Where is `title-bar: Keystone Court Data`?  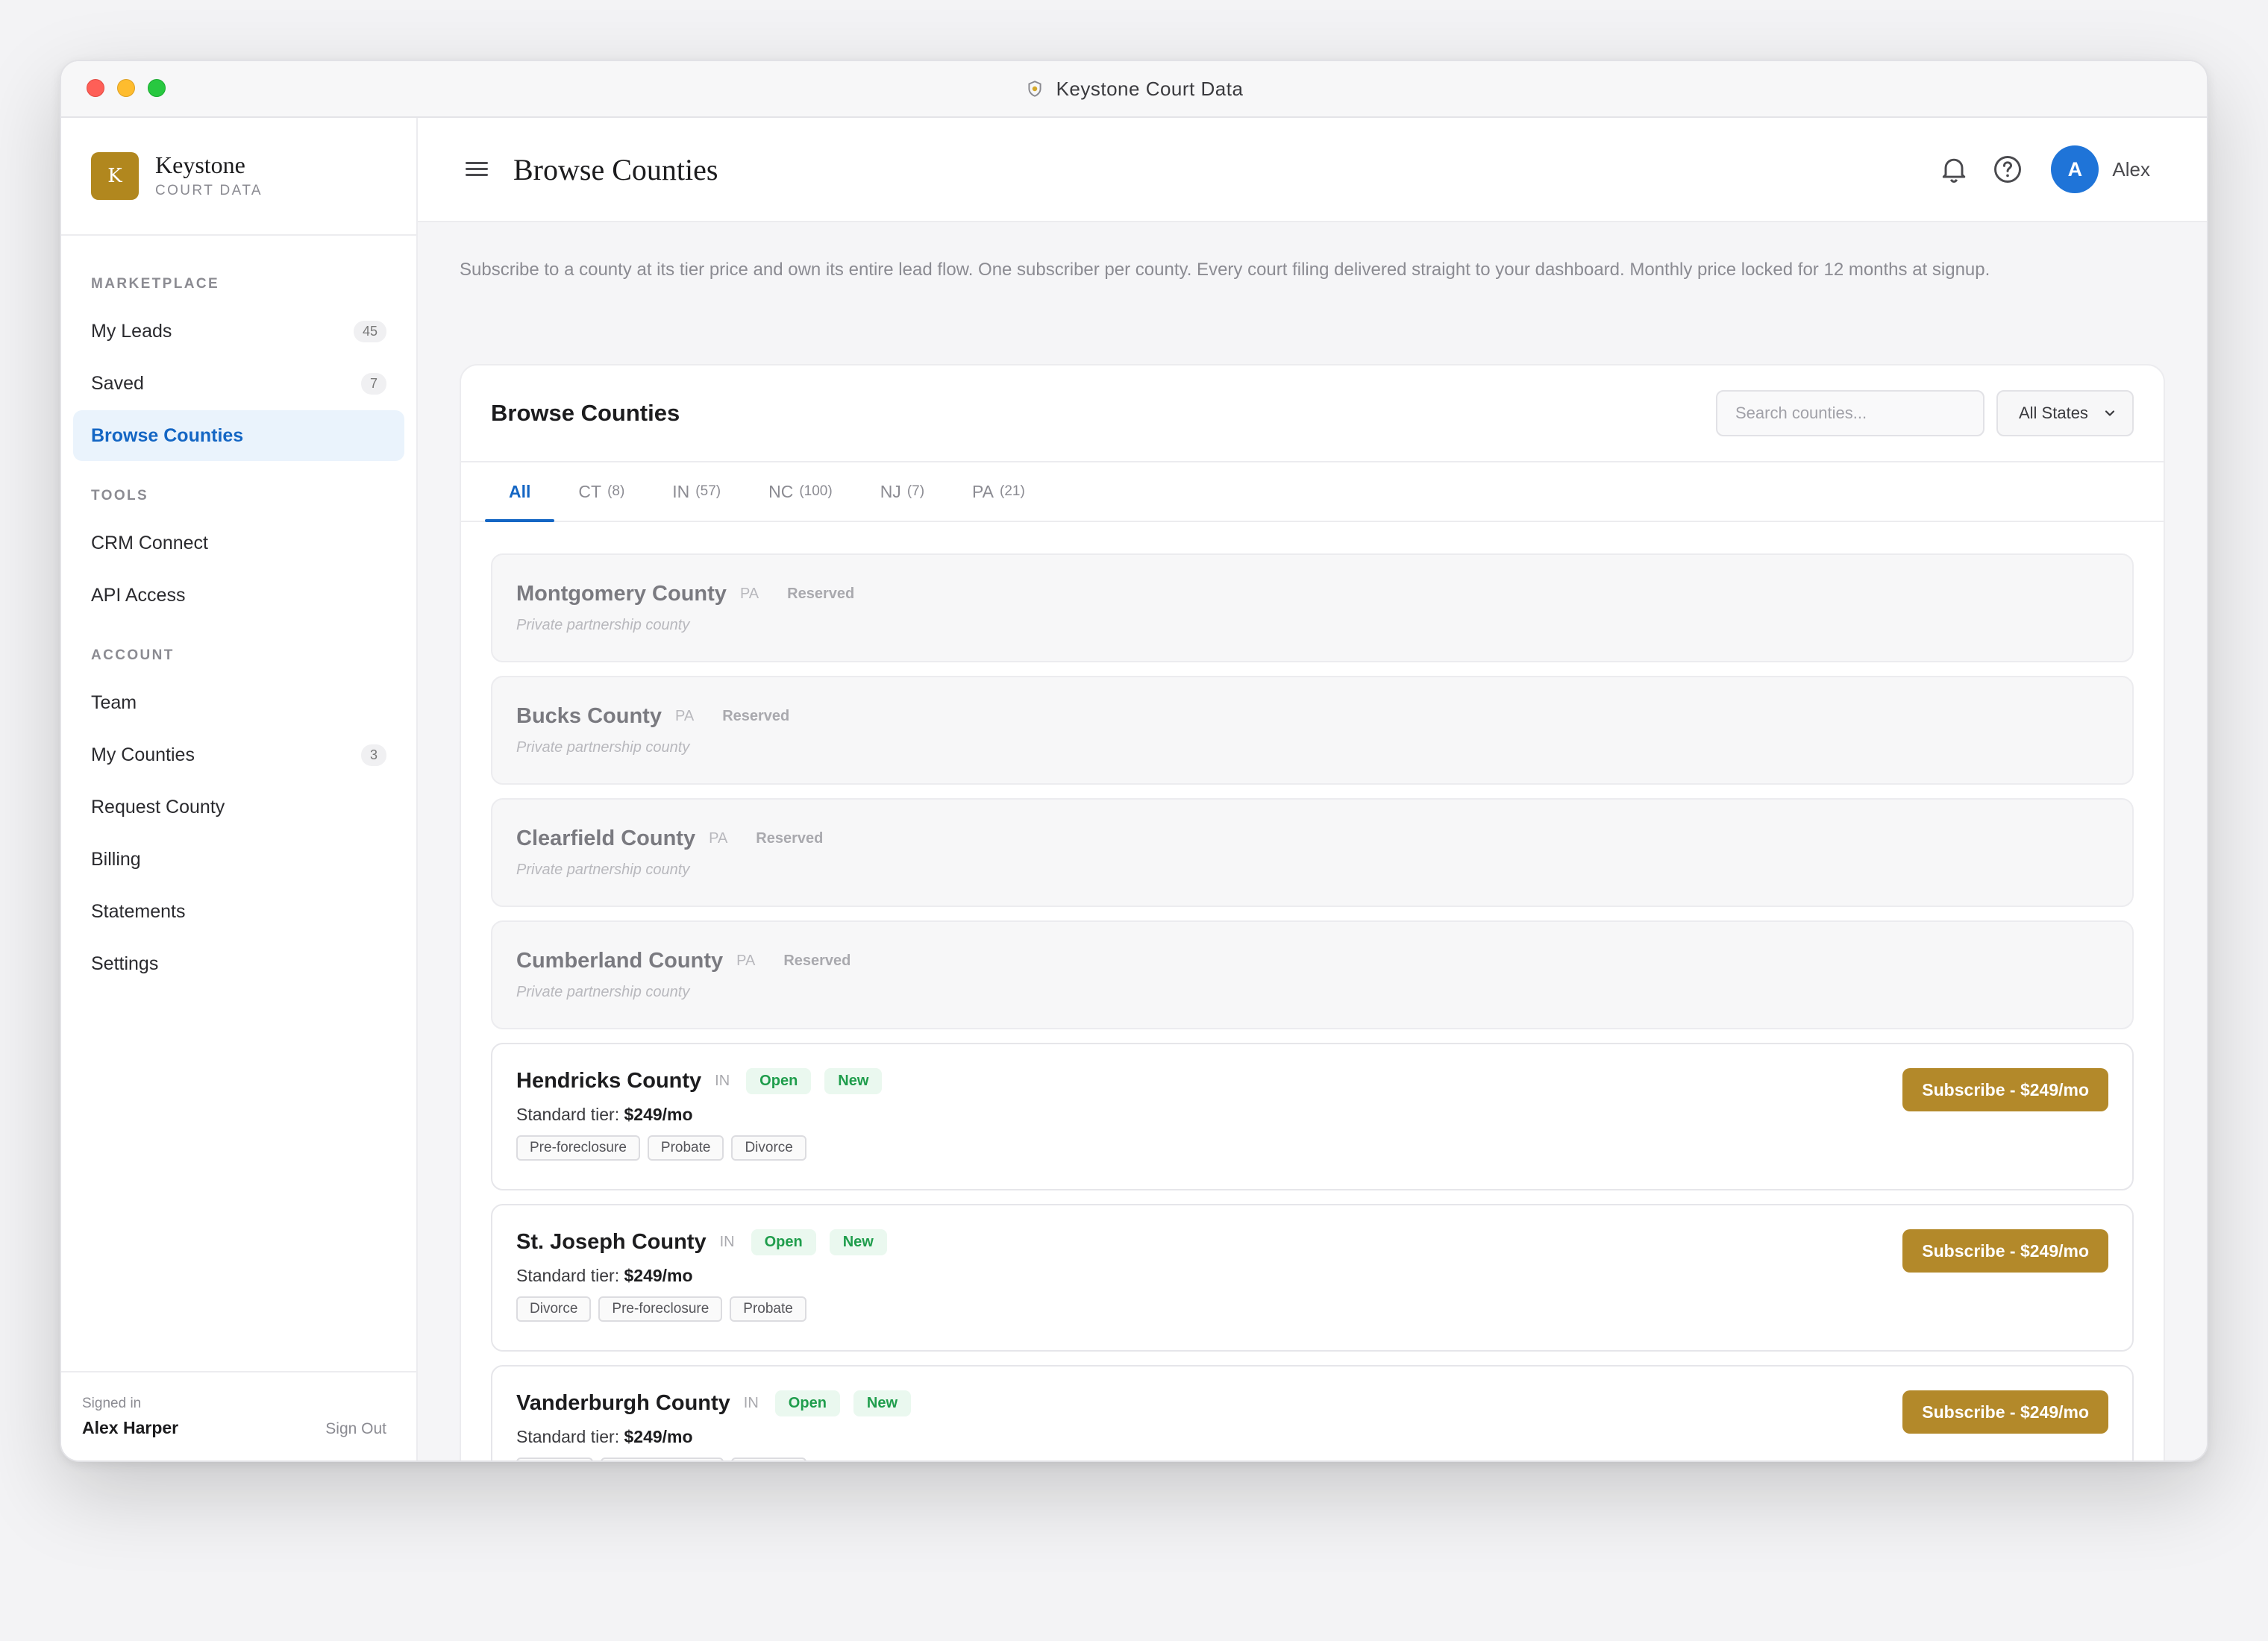
title-bar: Keystone Court Data is located at coordinates (1134, 89).